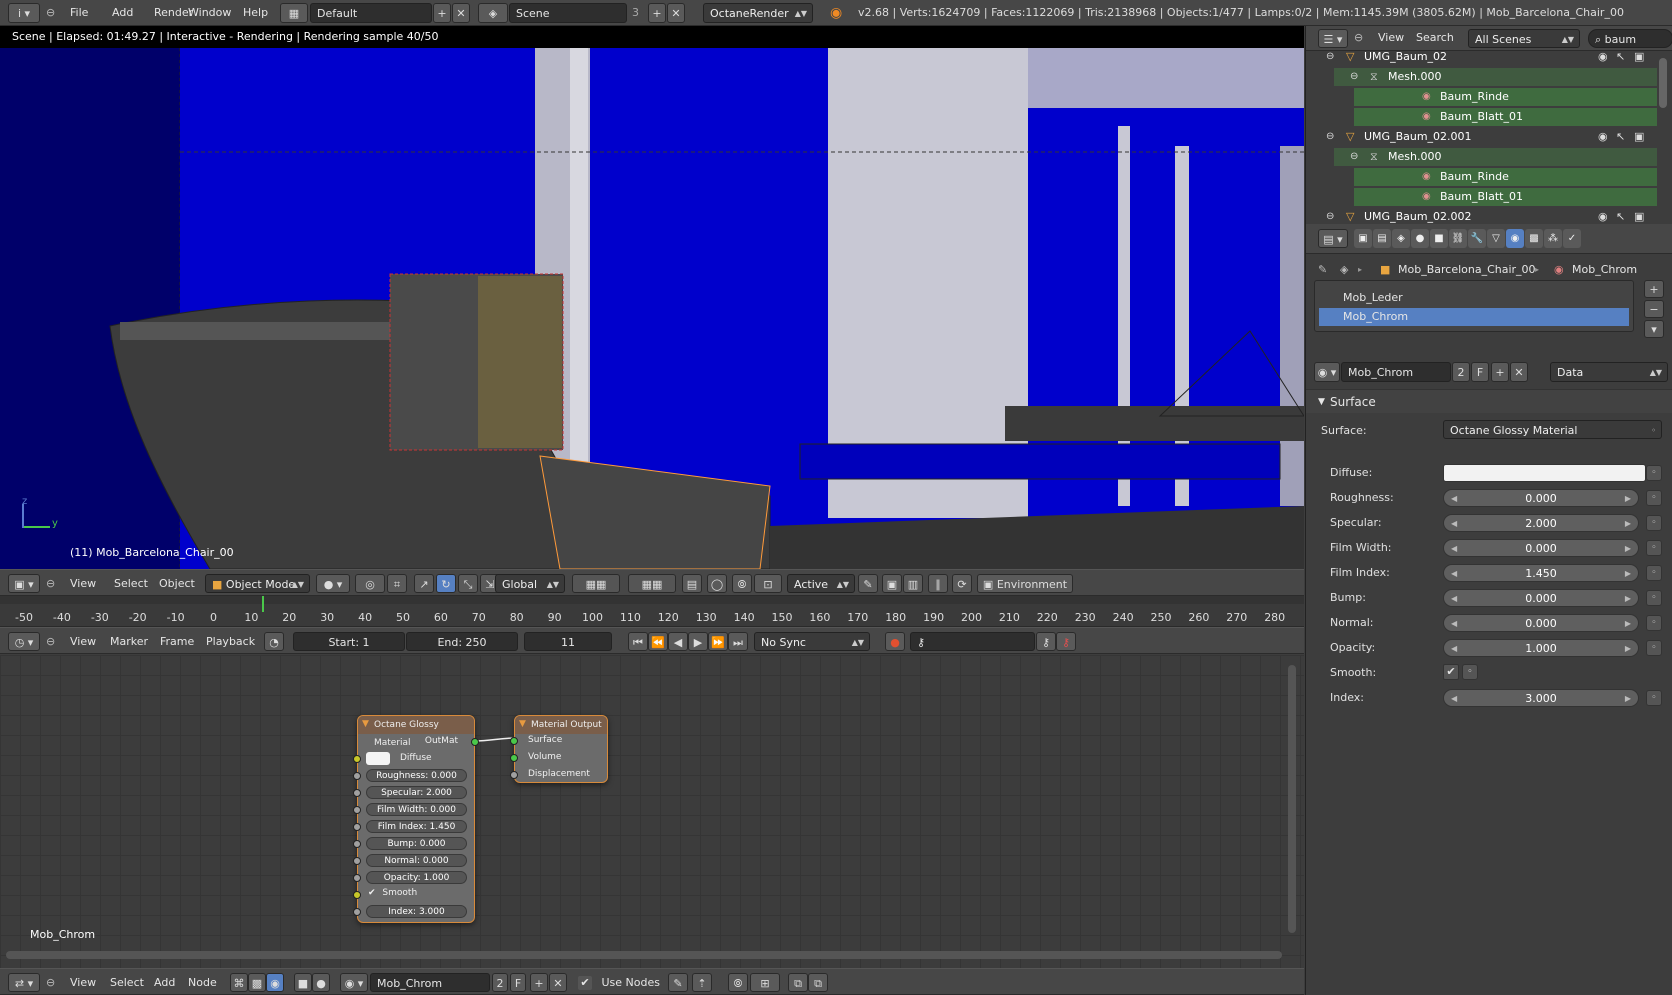 This screenshot has width=1672, height=995. What do you see at coordinates (1066, 641) in the screenshot?
I see `delete-keyframe-icon: ⚷` at bounding box center [1066, 641].